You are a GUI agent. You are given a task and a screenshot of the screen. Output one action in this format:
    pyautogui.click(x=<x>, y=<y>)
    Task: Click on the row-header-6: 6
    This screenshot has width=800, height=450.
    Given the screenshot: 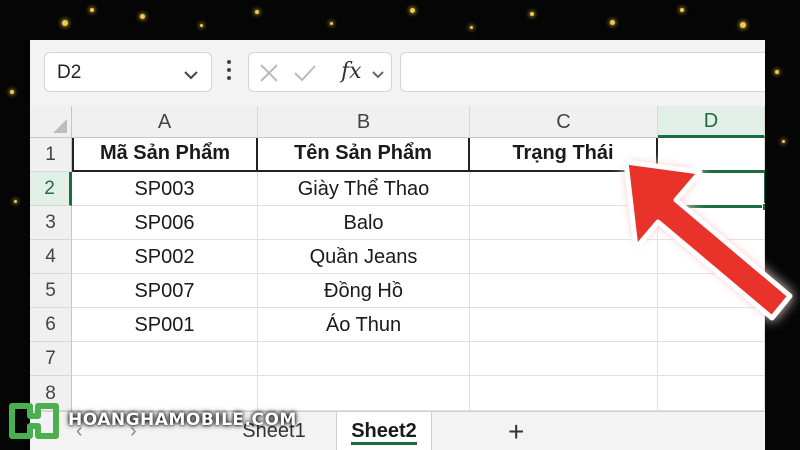 What is the action you would take?
    pyautogui.click(x=51, y=325)
    